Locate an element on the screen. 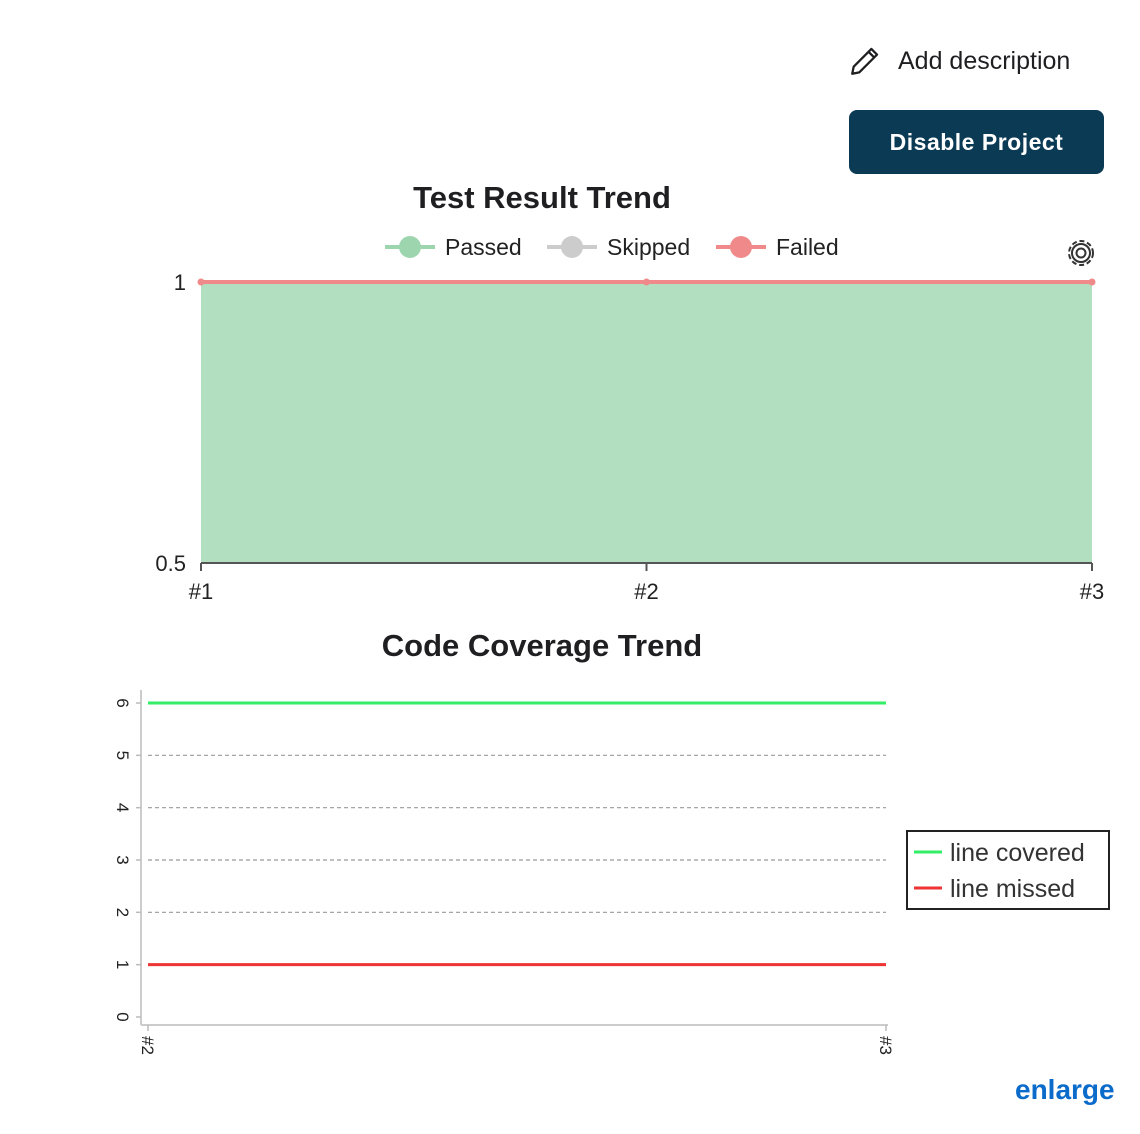  y-tick-label: 0.5 is located at coordinates (170, 563).